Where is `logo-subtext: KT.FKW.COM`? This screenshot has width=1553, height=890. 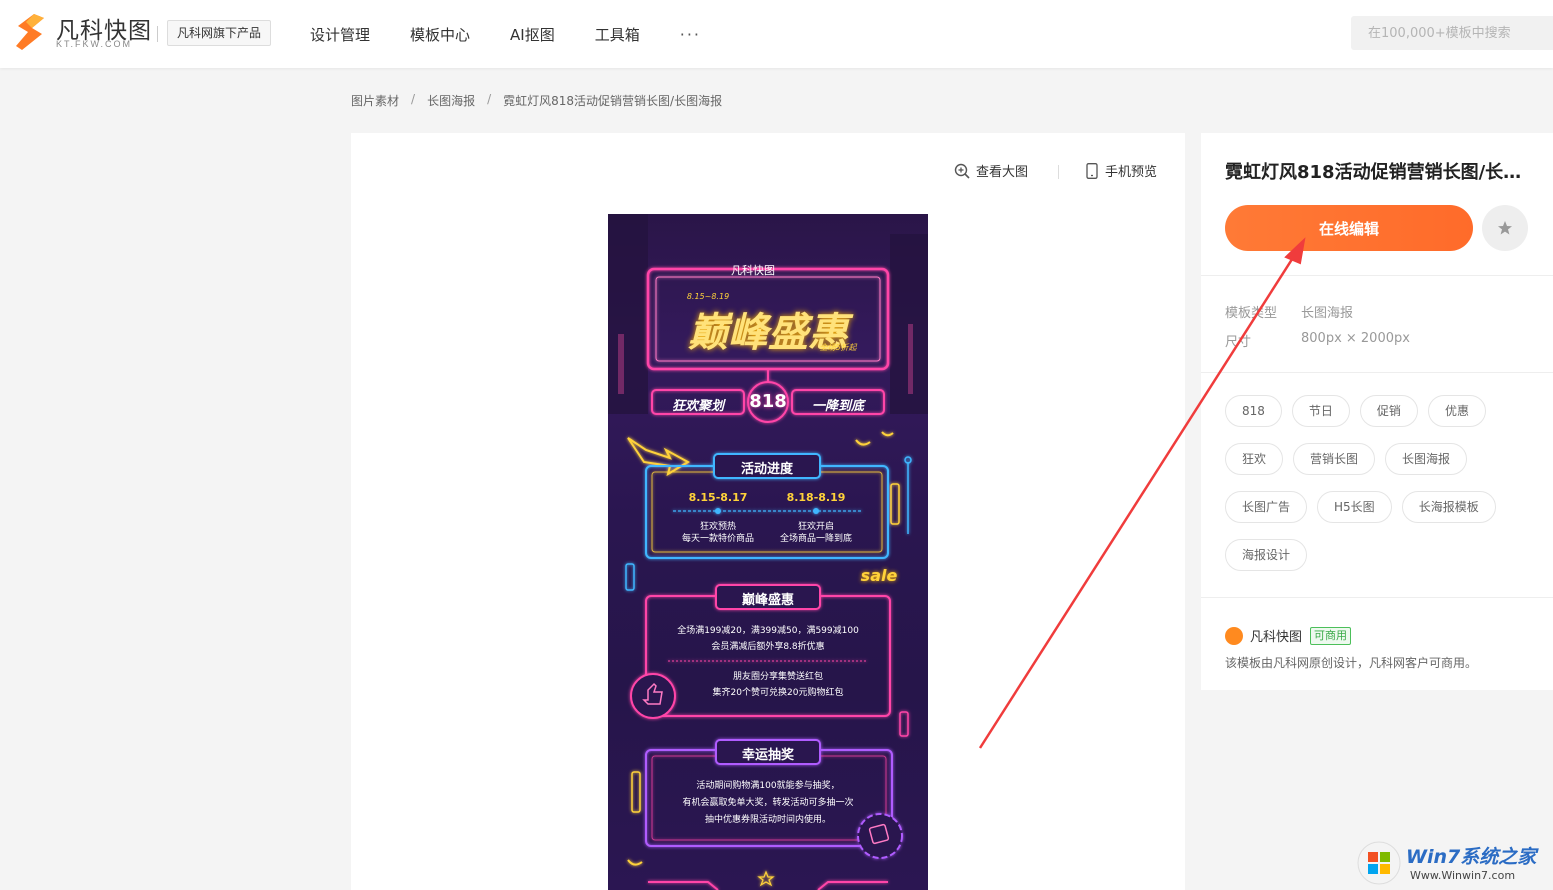
logo-subtext: KT.FKW.COM is located at coordinates (94, 44).